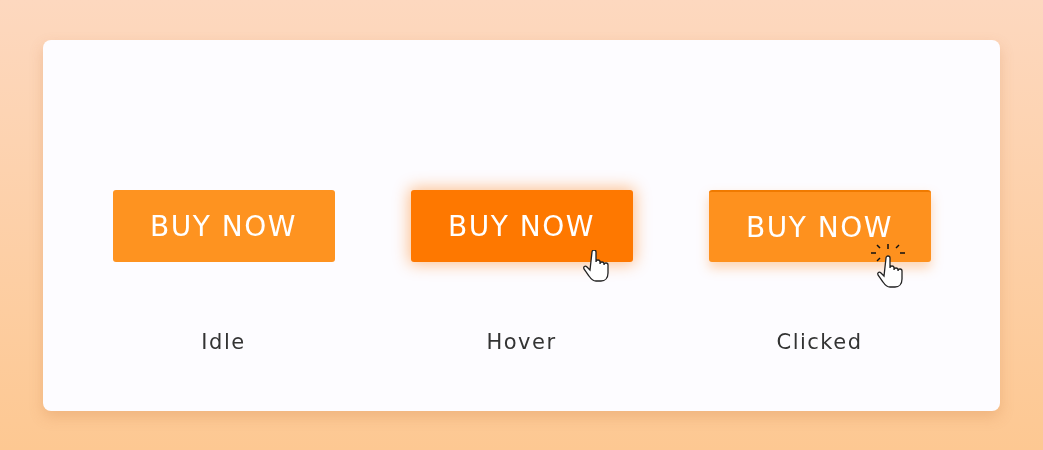 This screenshot has width=1043, height=450. I want to click on state-caption: Idle, so click(223, 342).